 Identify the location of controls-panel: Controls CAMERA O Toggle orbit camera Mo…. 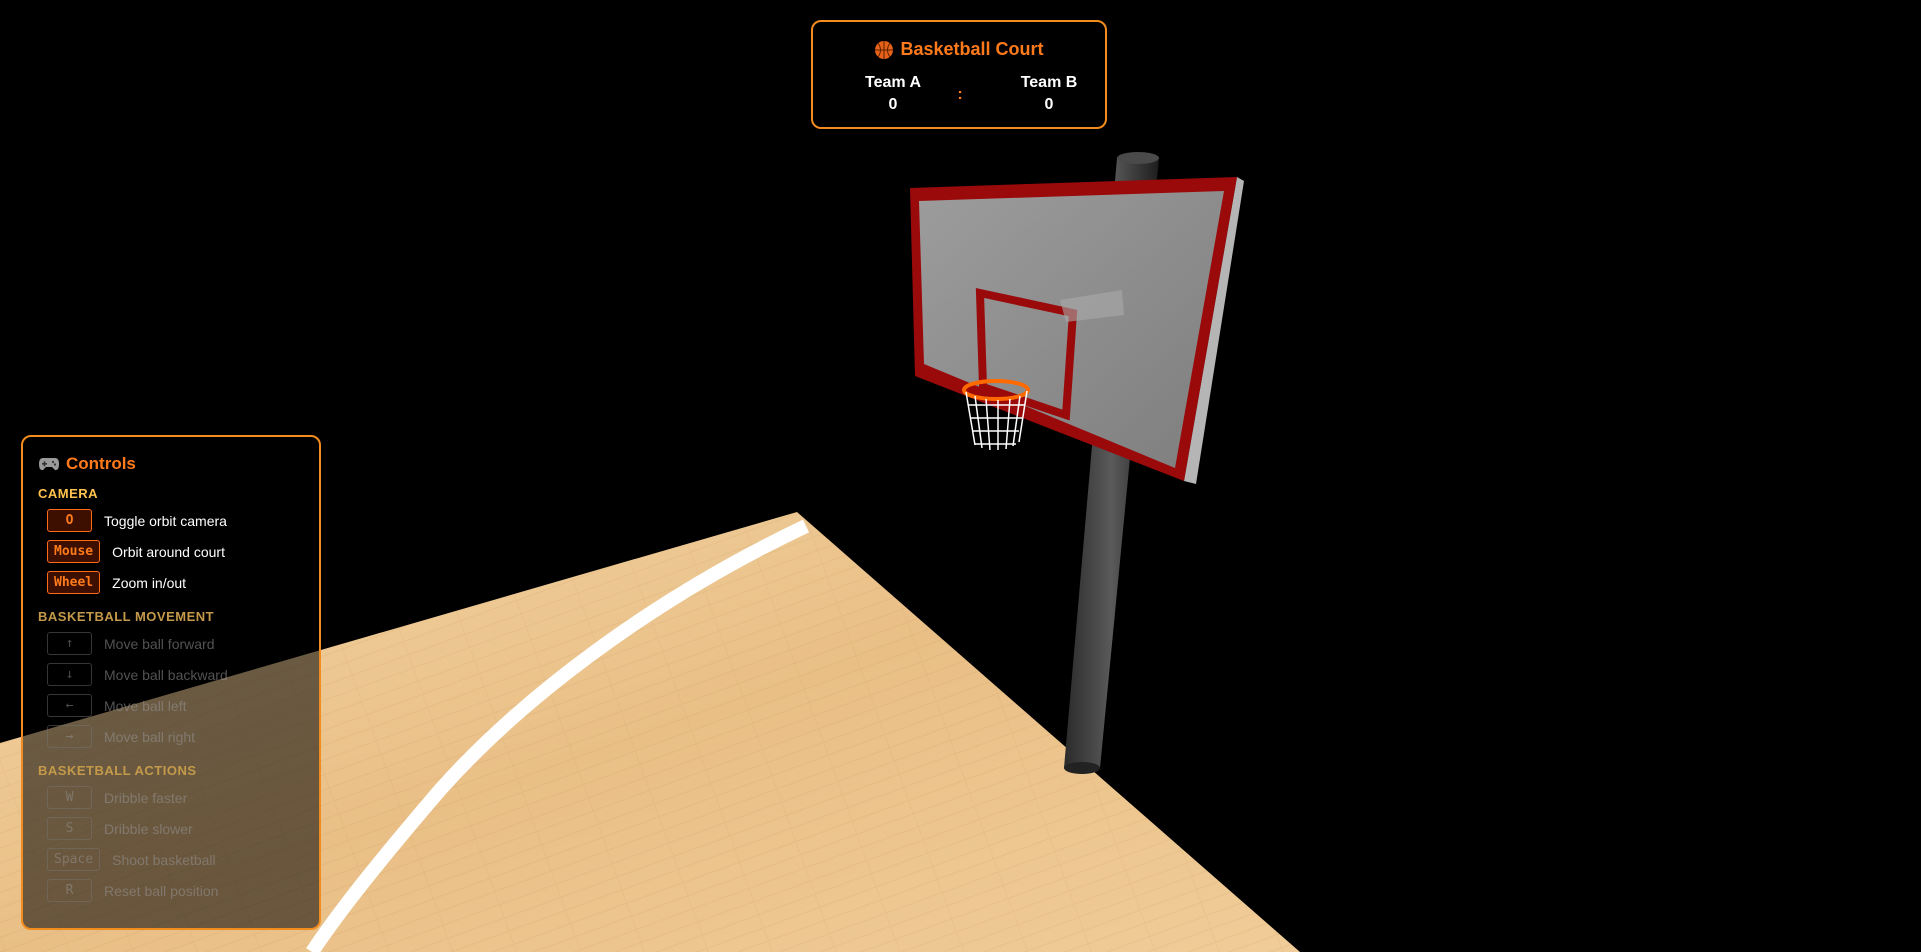
(171, 682).